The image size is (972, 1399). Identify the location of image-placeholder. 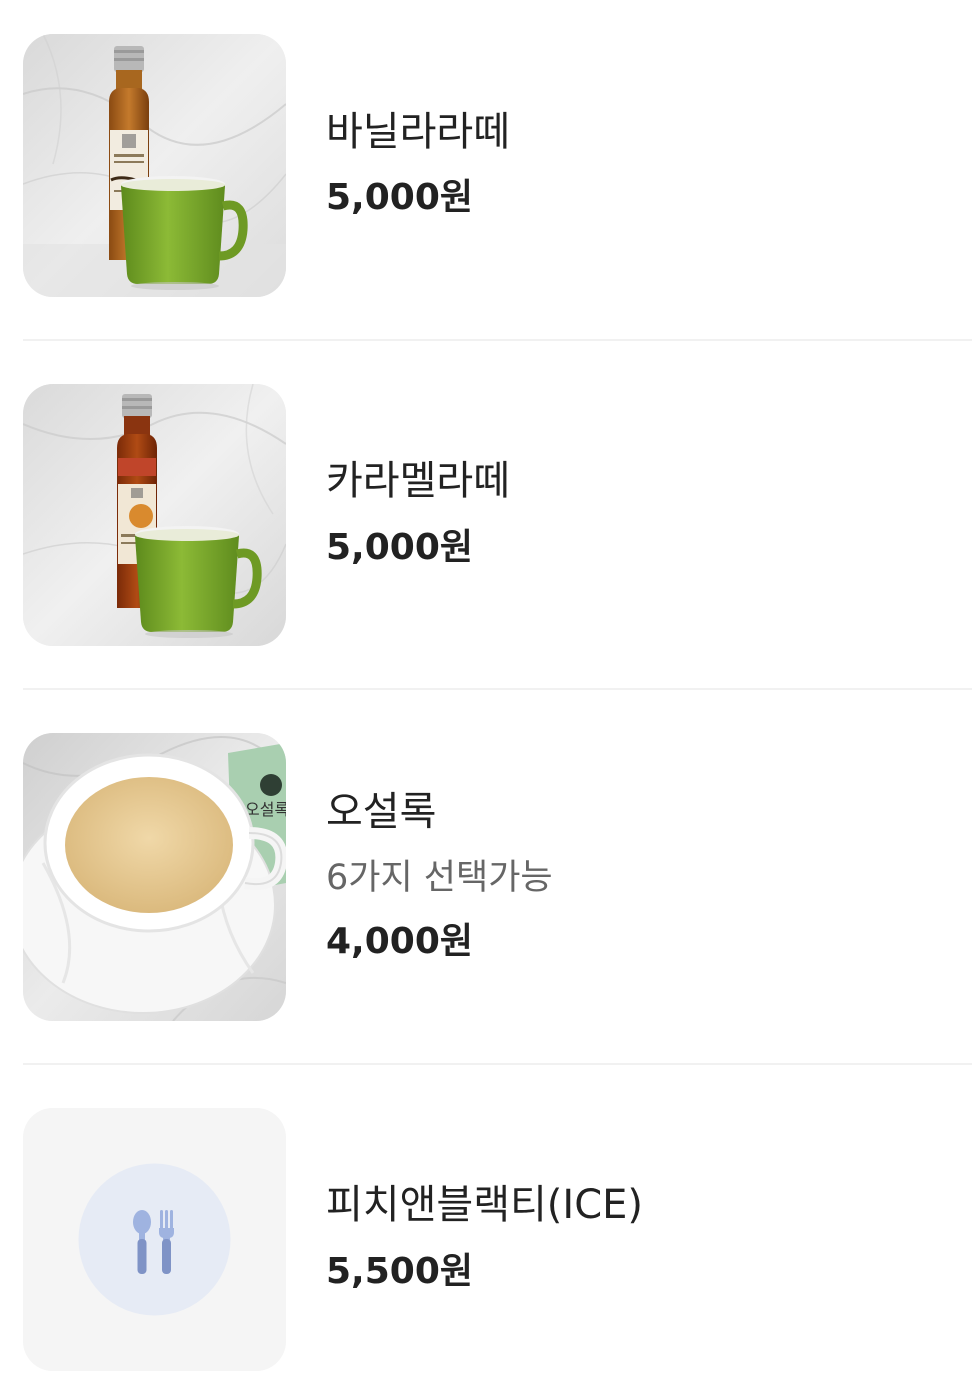
(154, 1239).